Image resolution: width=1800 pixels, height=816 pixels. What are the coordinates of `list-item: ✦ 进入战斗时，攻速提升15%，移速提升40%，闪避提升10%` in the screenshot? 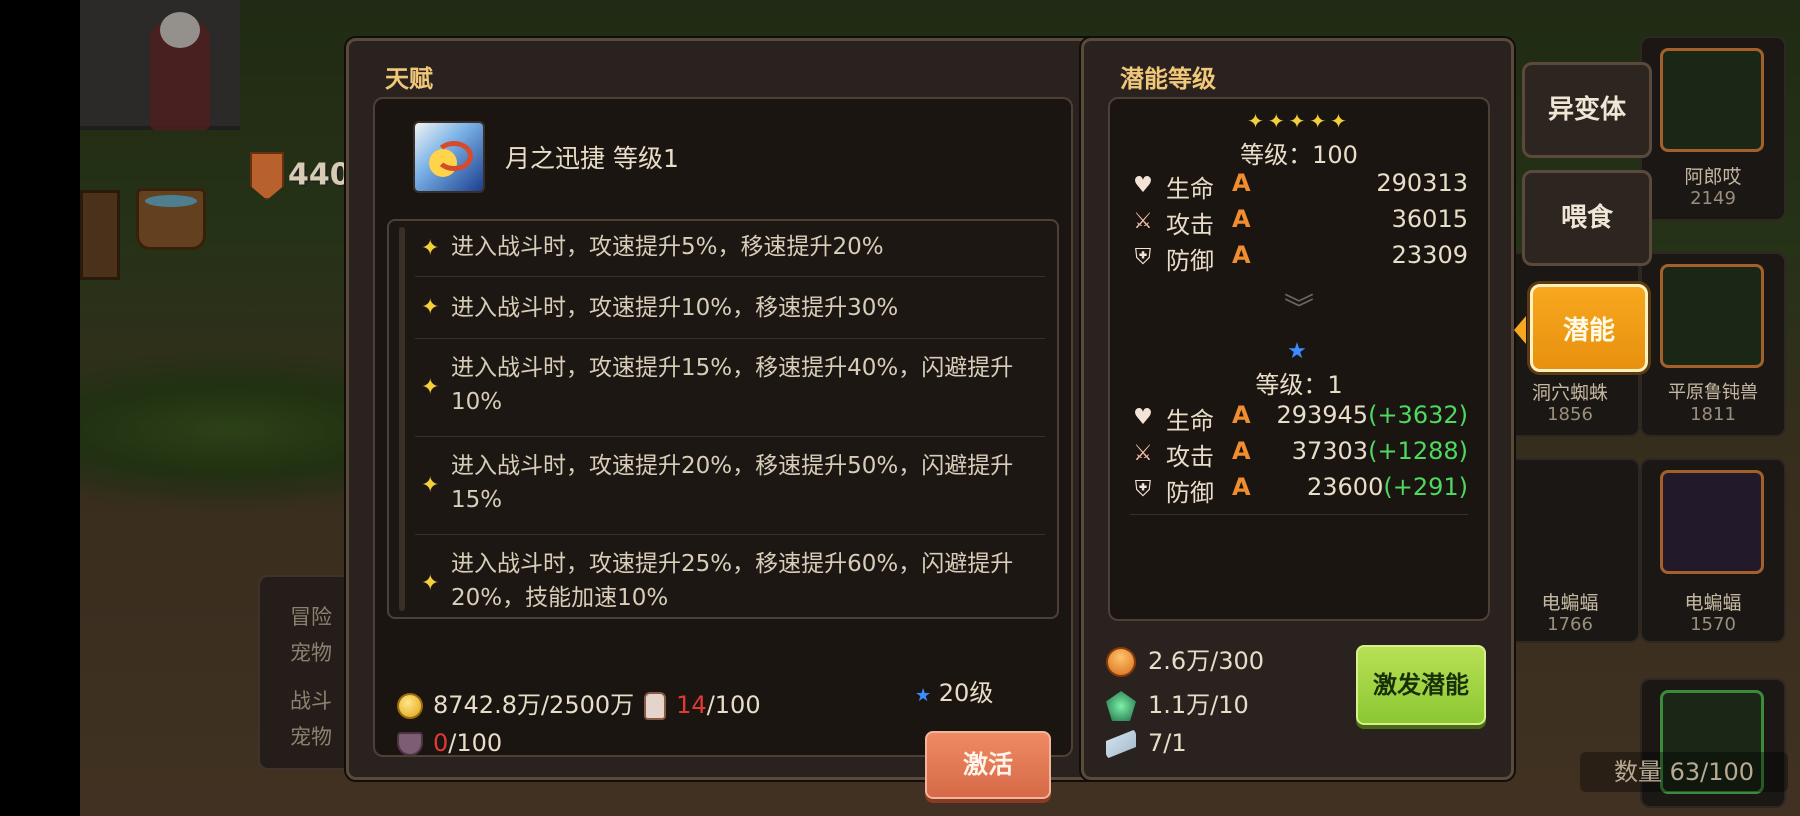 It's located at (730, 388).